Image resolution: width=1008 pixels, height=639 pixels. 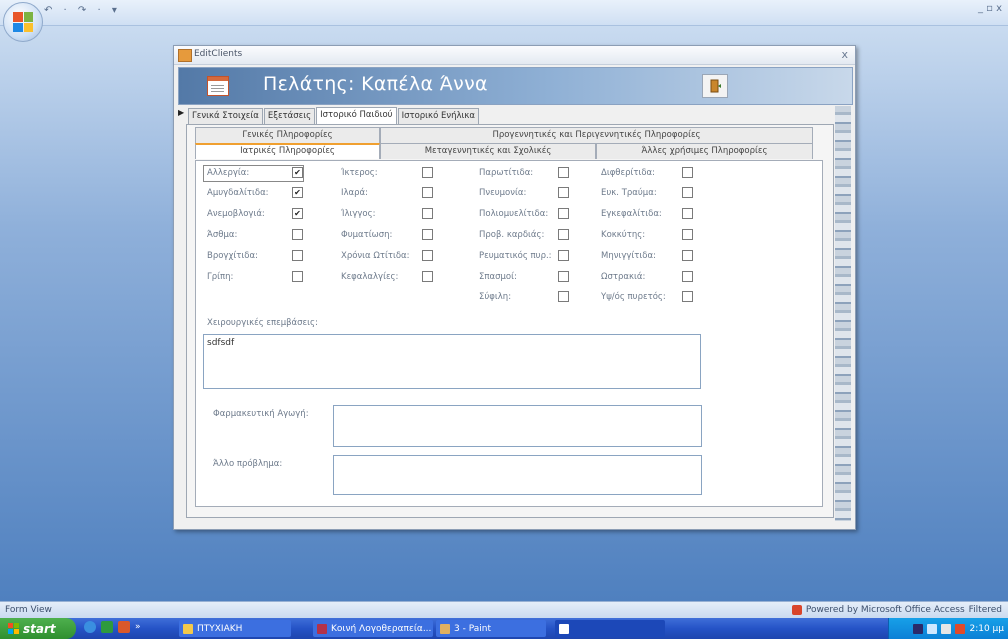 I want to click on label-allergy: Αλλεργία:, so click(x=228, y=173).